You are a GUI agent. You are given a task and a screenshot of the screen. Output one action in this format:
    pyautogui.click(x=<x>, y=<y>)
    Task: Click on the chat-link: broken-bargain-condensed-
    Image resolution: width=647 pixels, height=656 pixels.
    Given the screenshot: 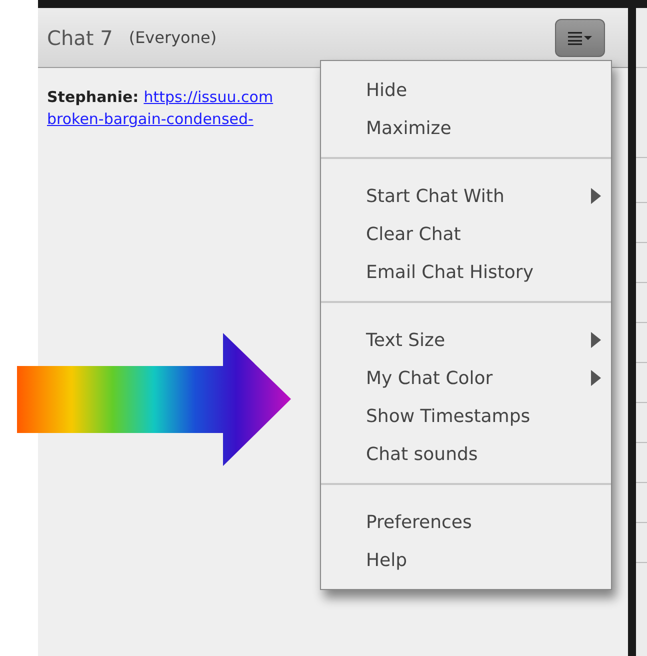 What is the action you would take?
    pyautogui.click(x=150, y=119)
    